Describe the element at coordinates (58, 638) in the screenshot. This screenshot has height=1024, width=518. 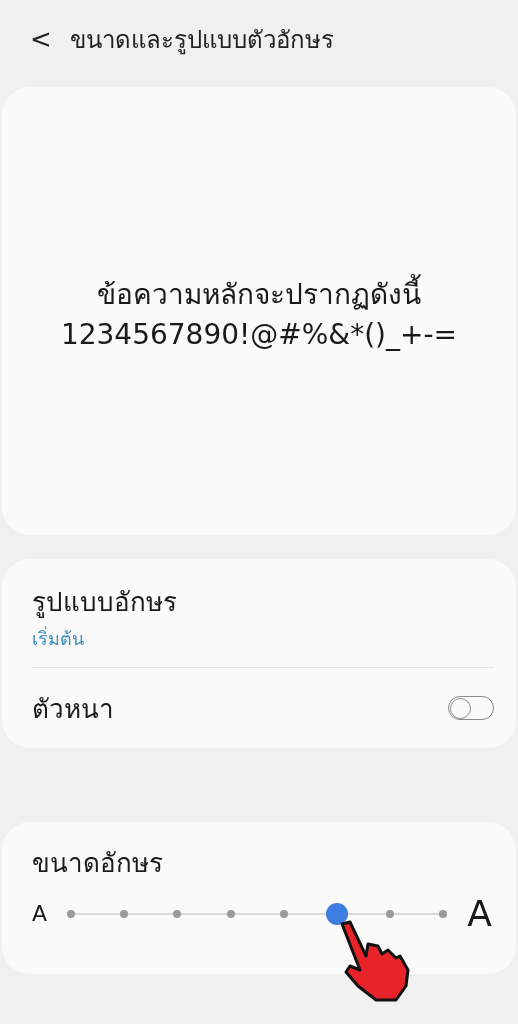
I see `font-style-value: เริ่มต้น` at that location.